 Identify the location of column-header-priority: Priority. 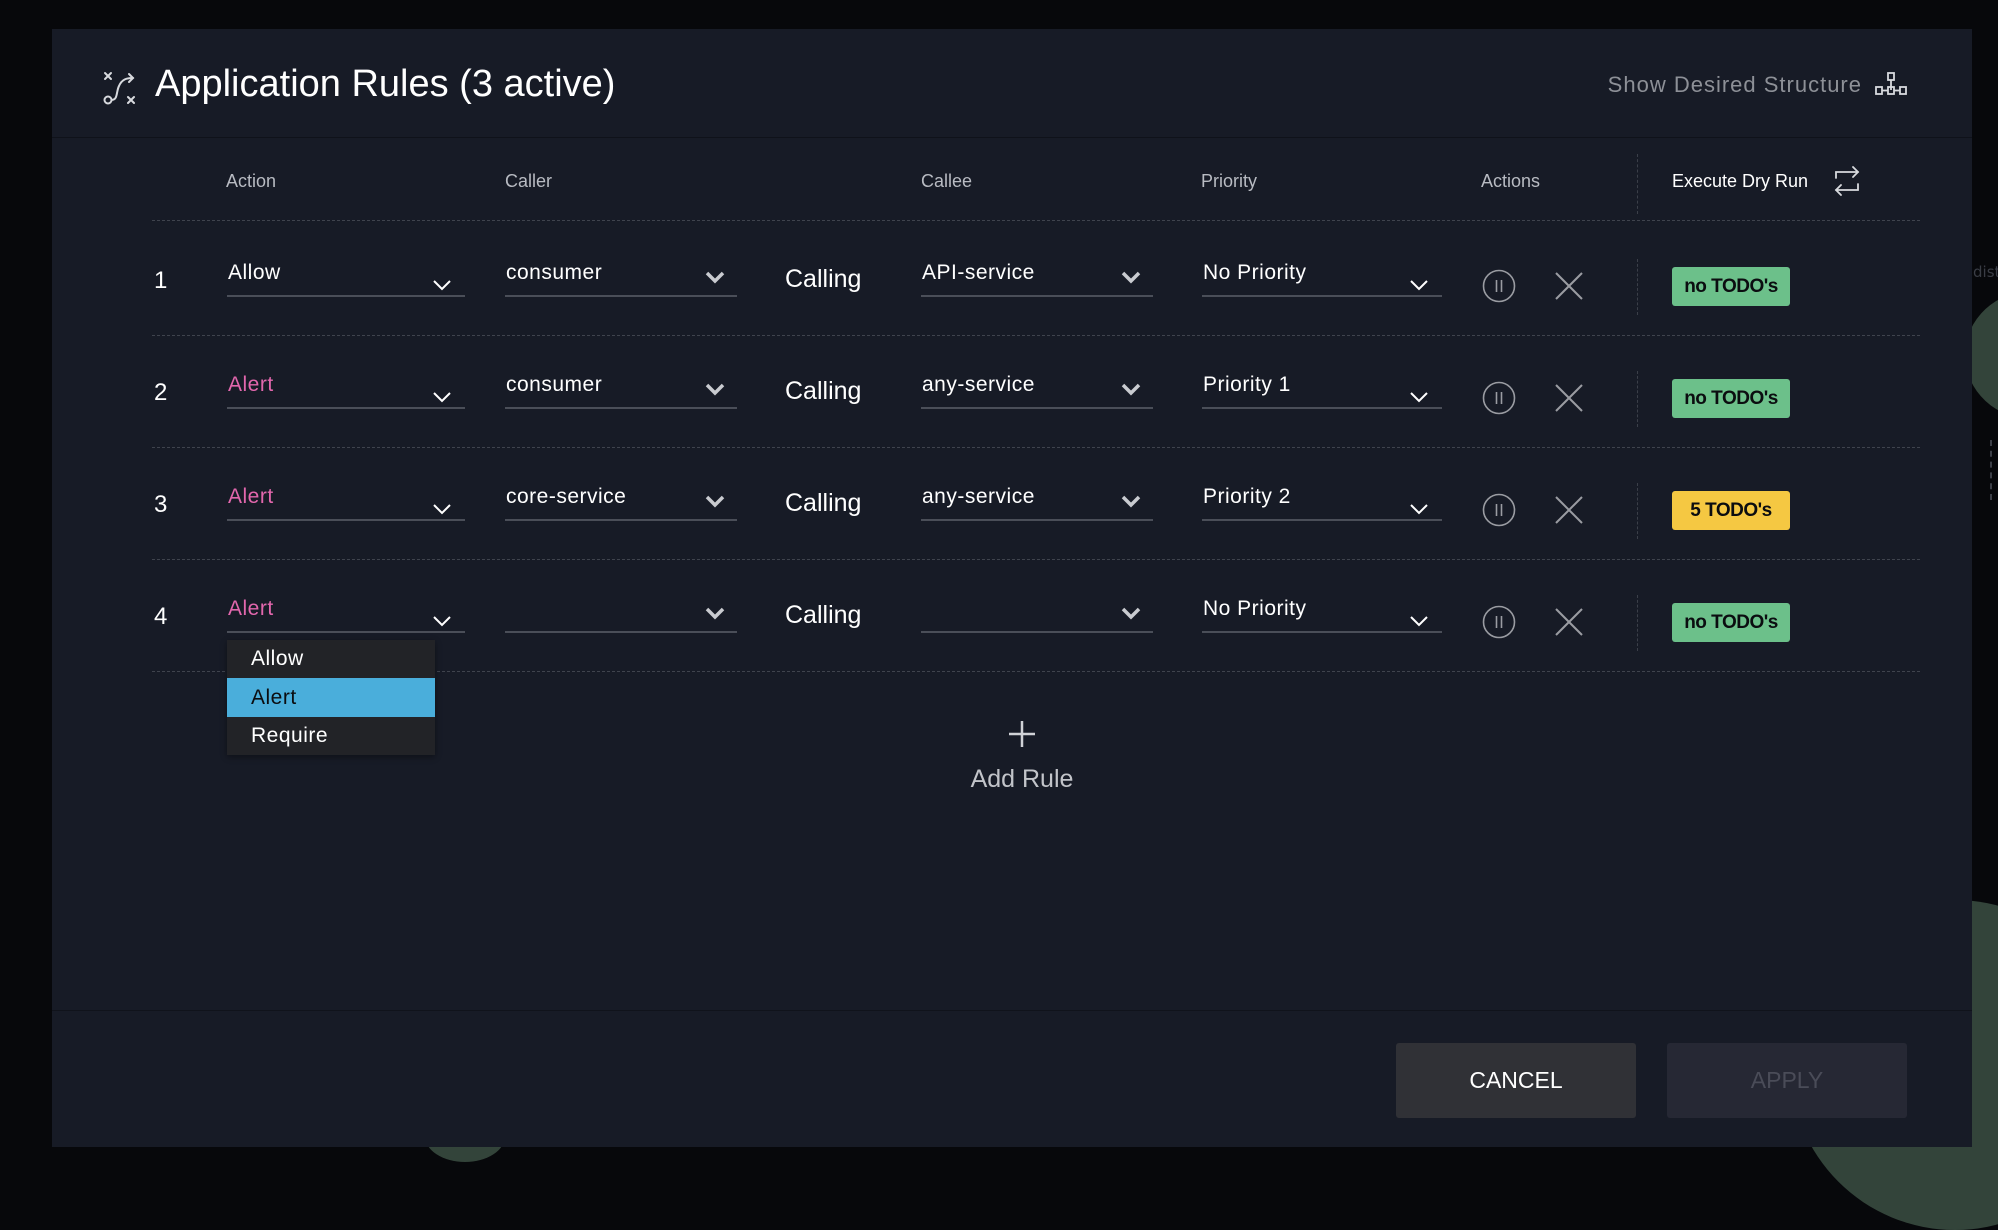
(1229, 181).